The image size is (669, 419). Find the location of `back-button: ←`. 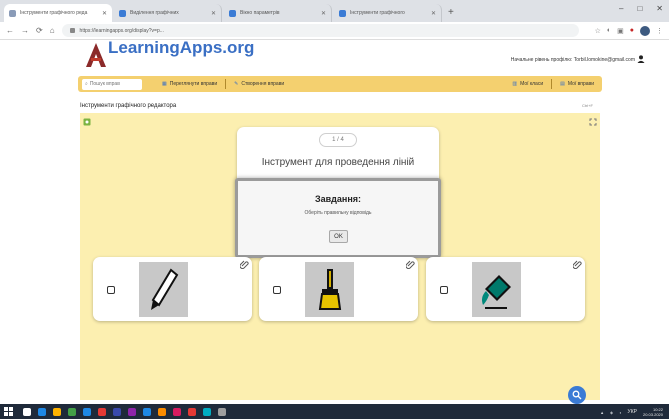

back-button: ← is located at coordinates (10, 30).